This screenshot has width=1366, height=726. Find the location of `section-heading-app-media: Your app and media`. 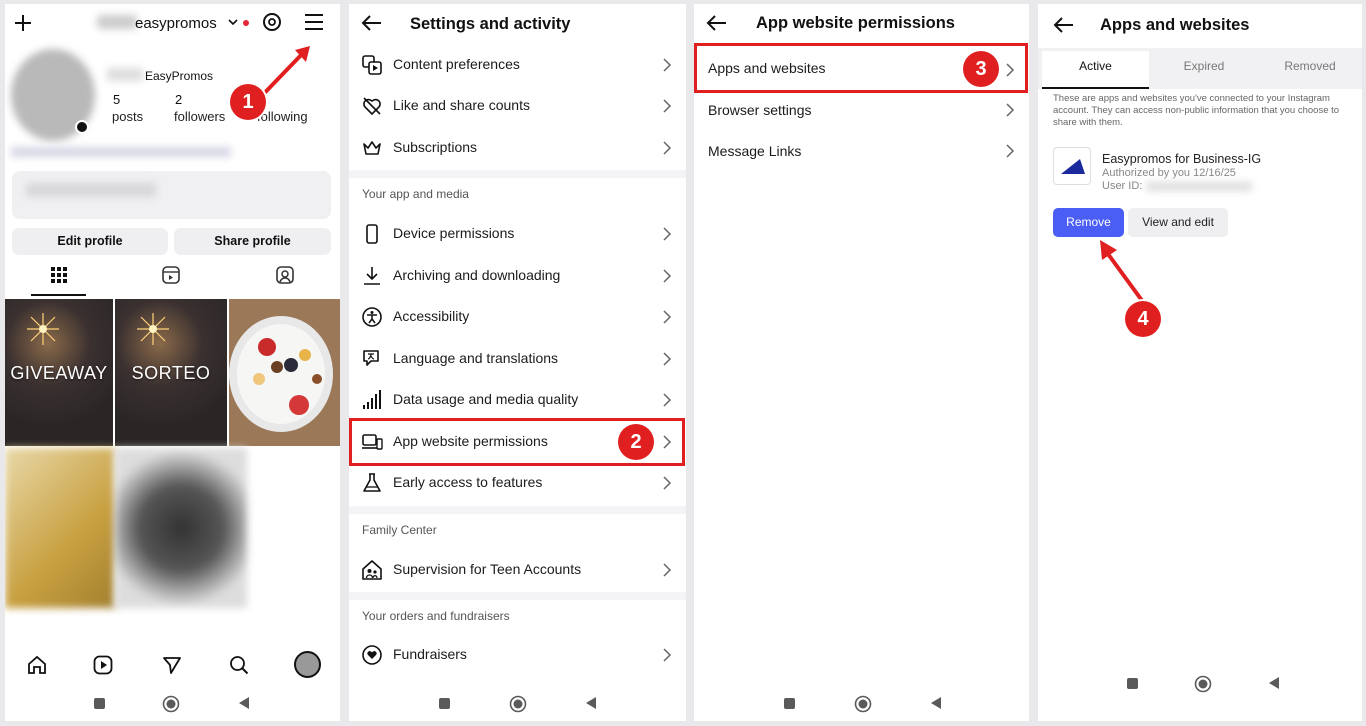

section-heading-app-media: Your app and media is located at coordinates (415, 194).